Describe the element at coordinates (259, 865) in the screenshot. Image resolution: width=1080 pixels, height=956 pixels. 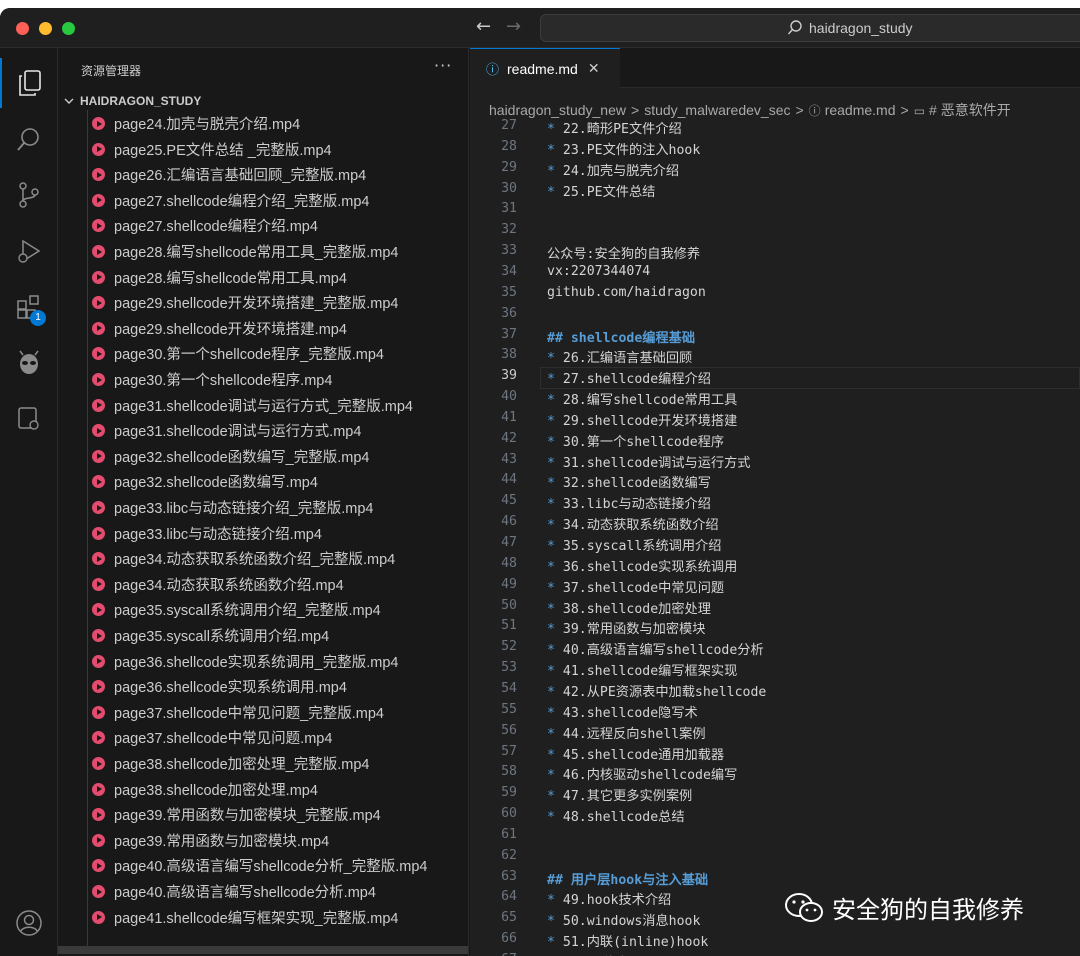
I see `file-item: page40.高级语言编写shellcode分析_完整版.mp4` at that location.